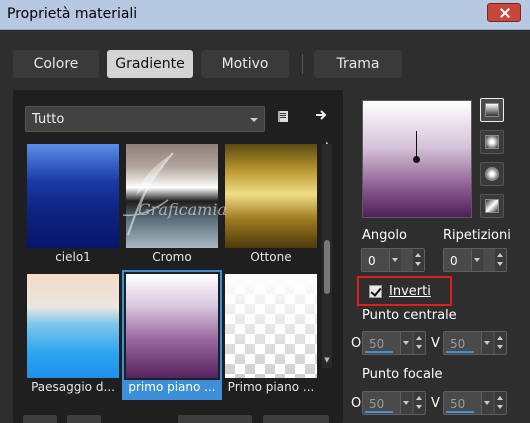  I want to click on angle-spin-arrows, so click(418, 260).